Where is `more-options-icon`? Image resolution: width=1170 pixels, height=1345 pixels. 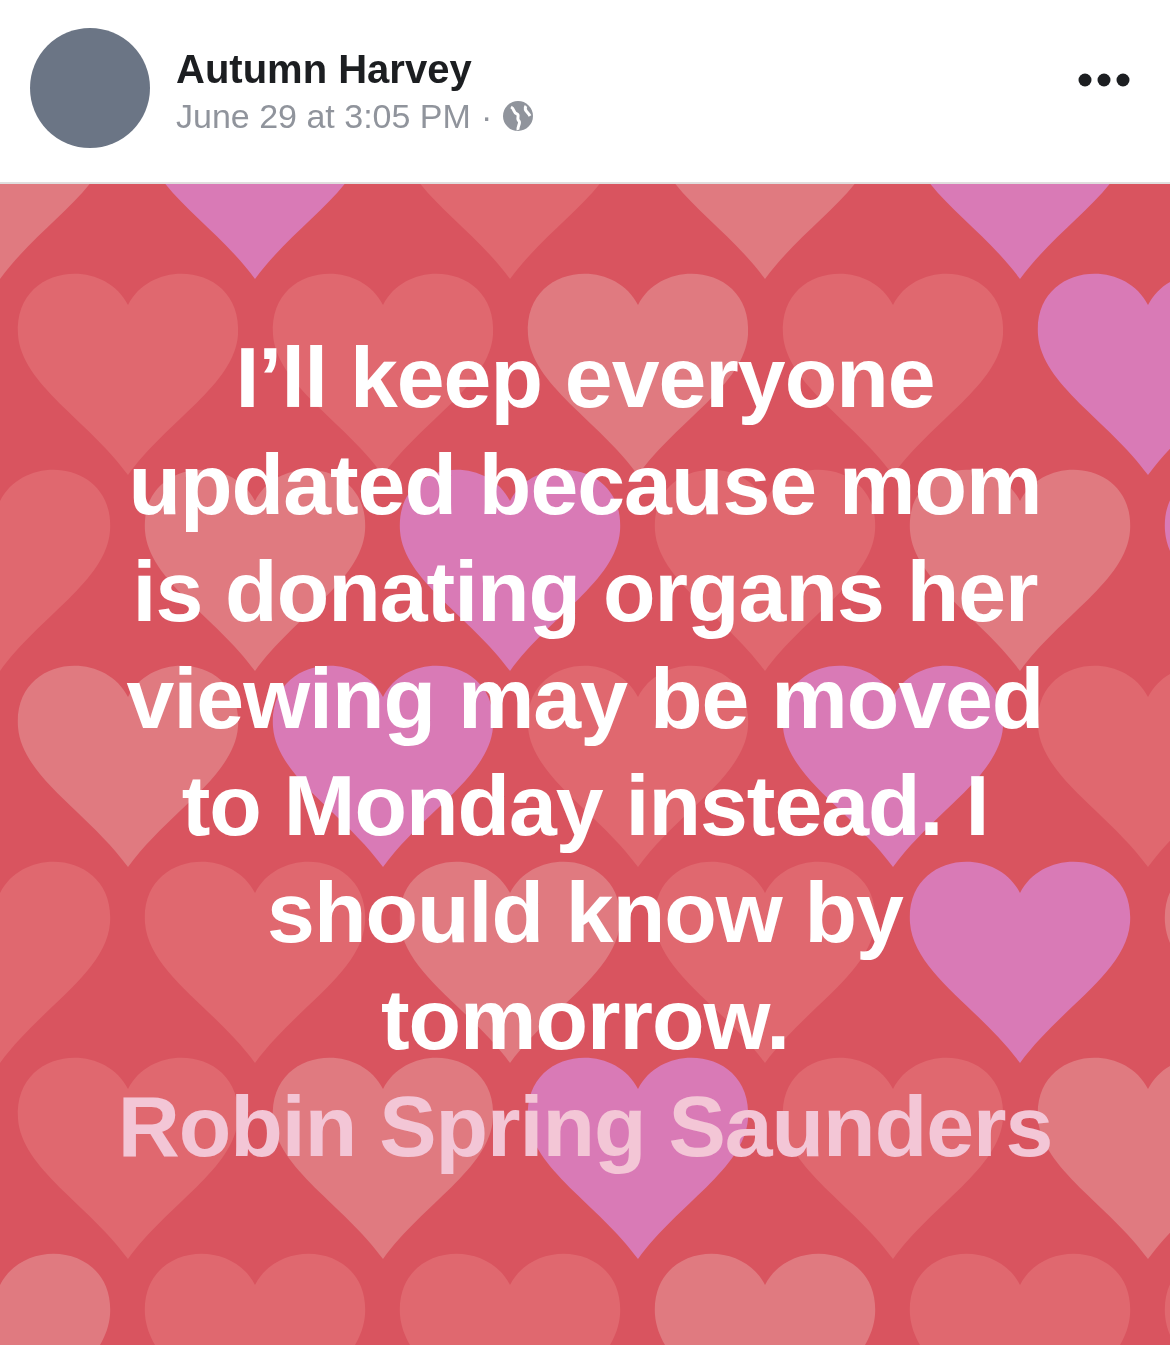 more-options-icon is located at coordinates (1104, 80).